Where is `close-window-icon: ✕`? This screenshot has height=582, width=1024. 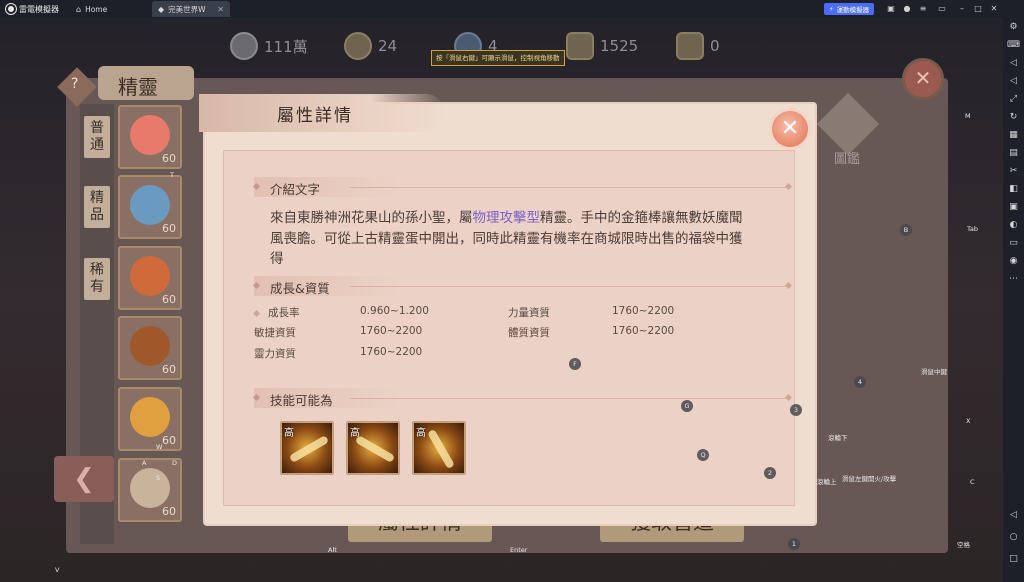 close-window-icon: ✕ is located at coordinates (994, 9).